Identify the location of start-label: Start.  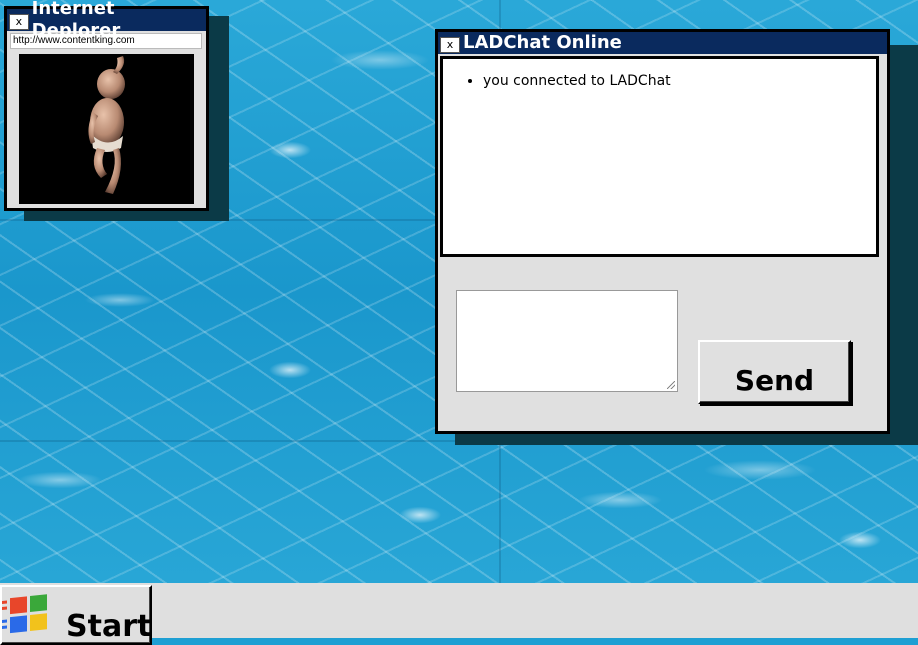
(109, 626).